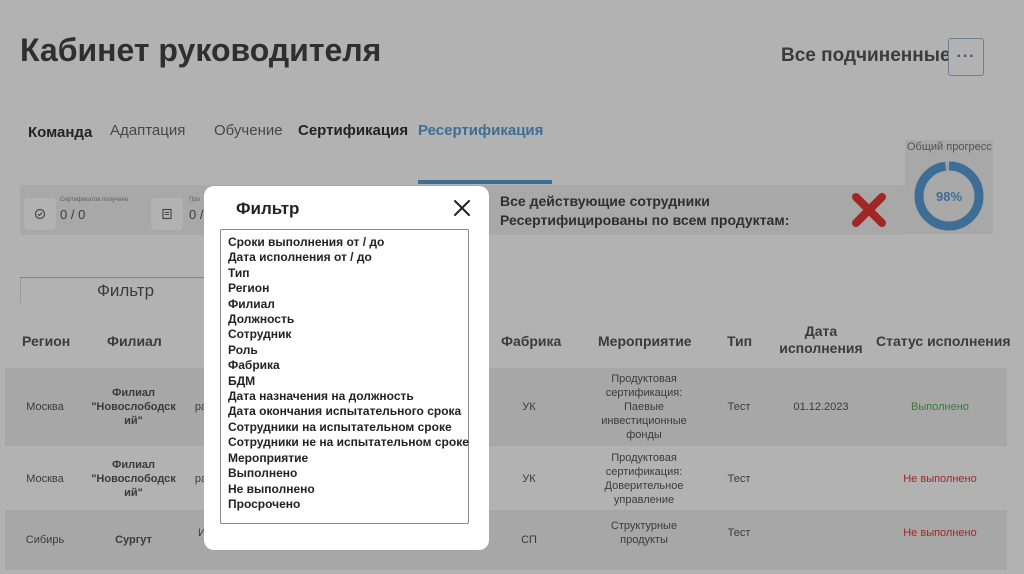 This screenshot has width=1024, height=574. What do you see at coordinates (348, 242) in the screenshot?
I see `filter-option: Сроки выполнения от / до` at bounding box center [348, 242].